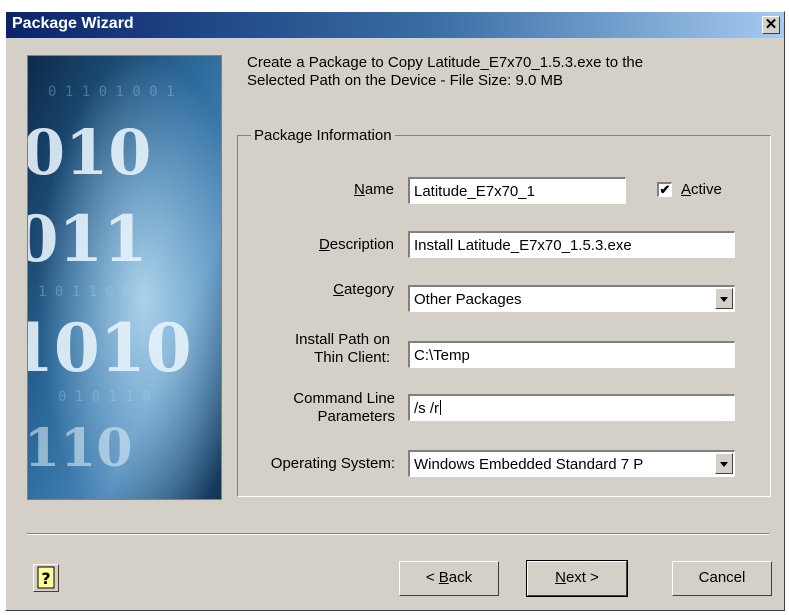 This screenshot has height=615, width=789. Describe the element at coordinates (517, 190) in the screenshot. I see `name-input: Latitude_E7x70_1` at that location.